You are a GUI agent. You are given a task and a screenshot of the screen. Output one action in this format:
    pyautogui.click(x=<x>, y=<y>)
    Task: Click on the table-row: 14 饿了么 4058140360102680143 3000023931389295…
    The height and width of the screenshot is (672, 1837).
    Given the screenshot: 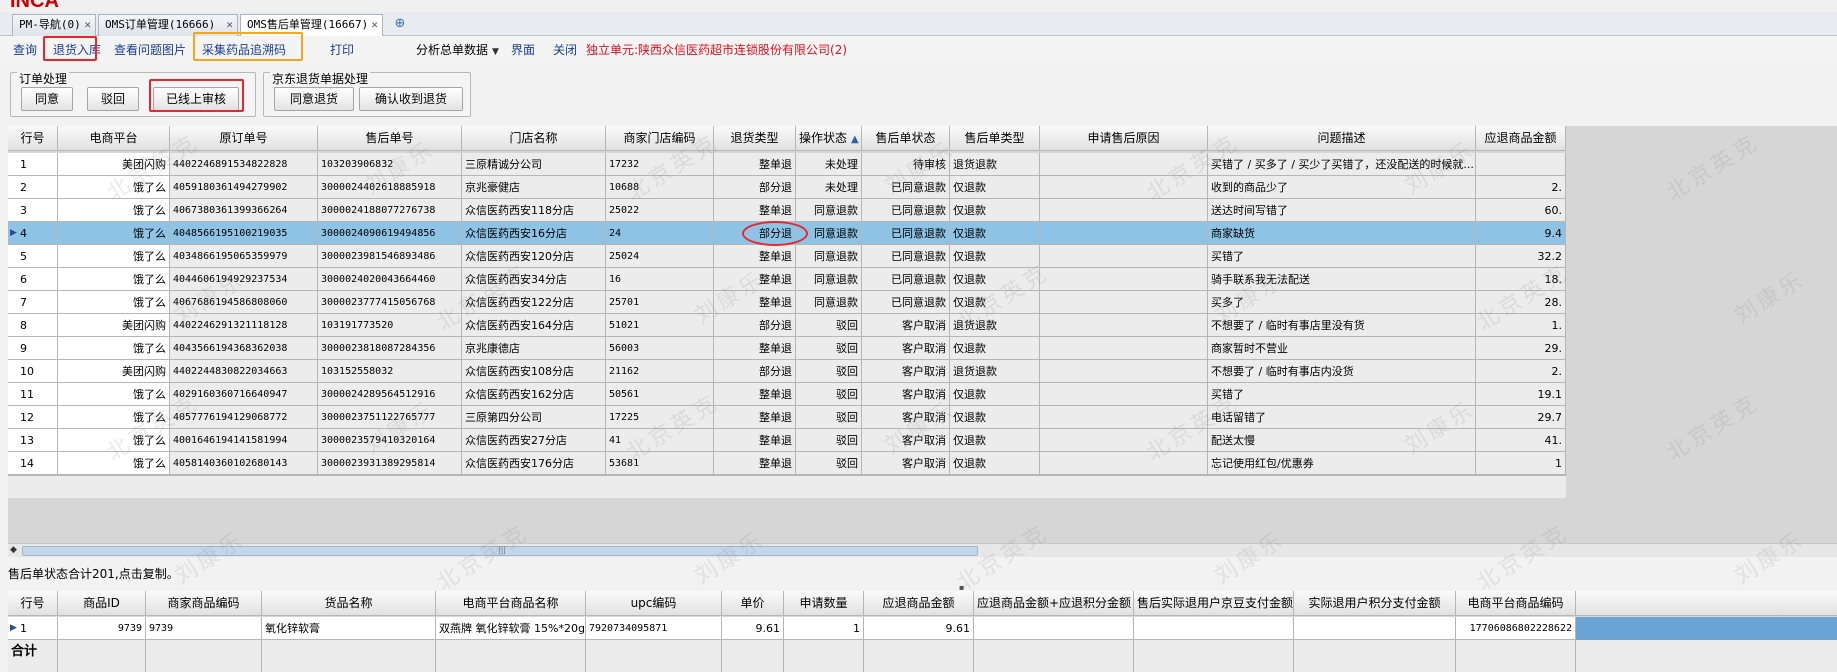 What is the action you would take?
    pyautogui.click(x=787, y=463)
    